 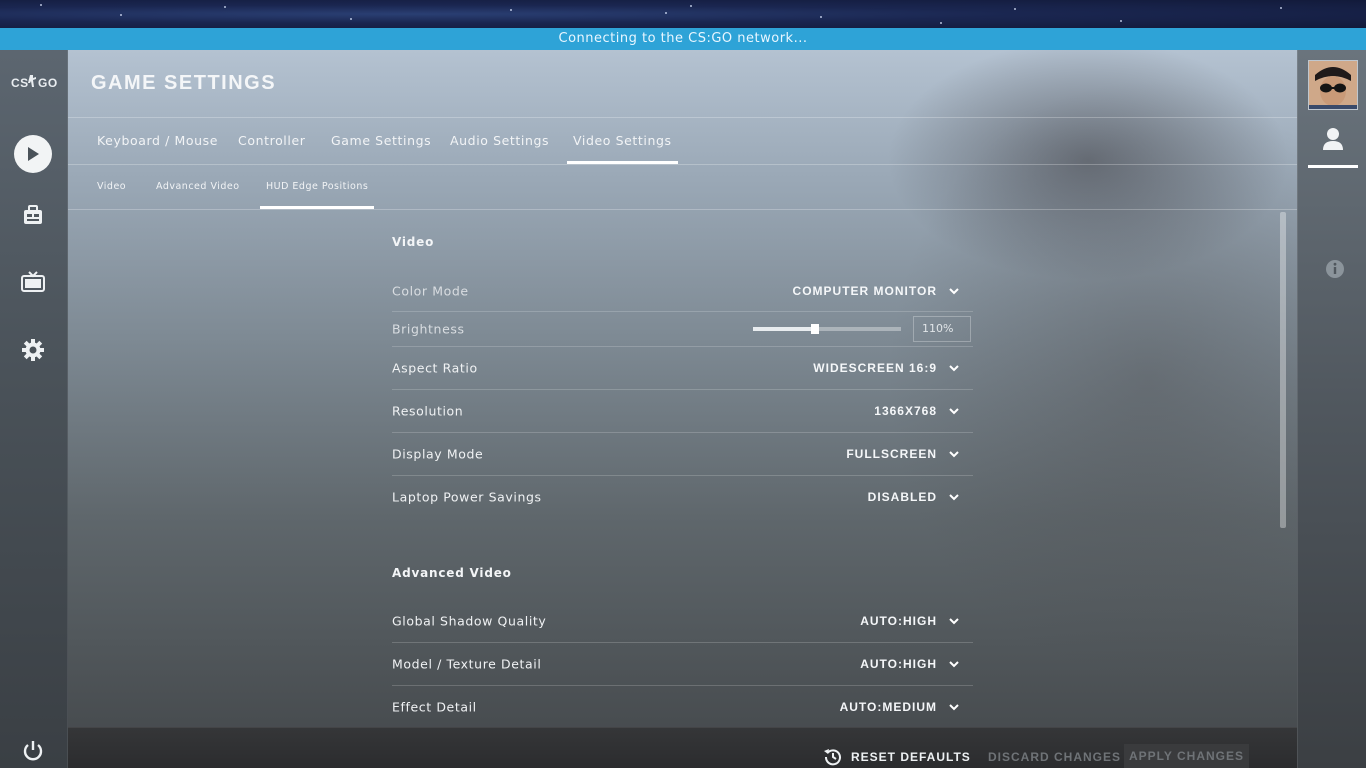 I want to click on dropdown-value: WIDESCREEN 16:9, so click(x=875, y=368).